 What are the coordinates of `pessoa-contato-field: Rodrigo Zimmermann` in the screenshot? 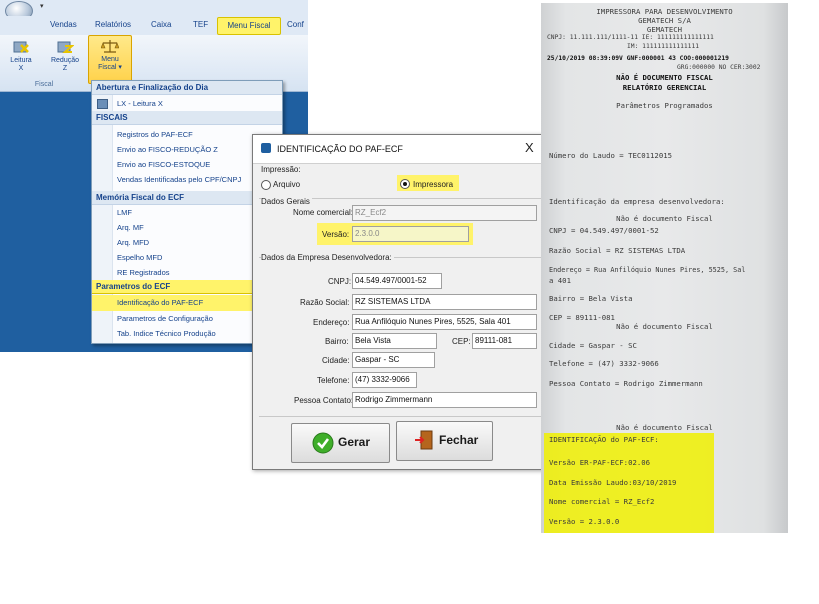 It's located at (444, 400).